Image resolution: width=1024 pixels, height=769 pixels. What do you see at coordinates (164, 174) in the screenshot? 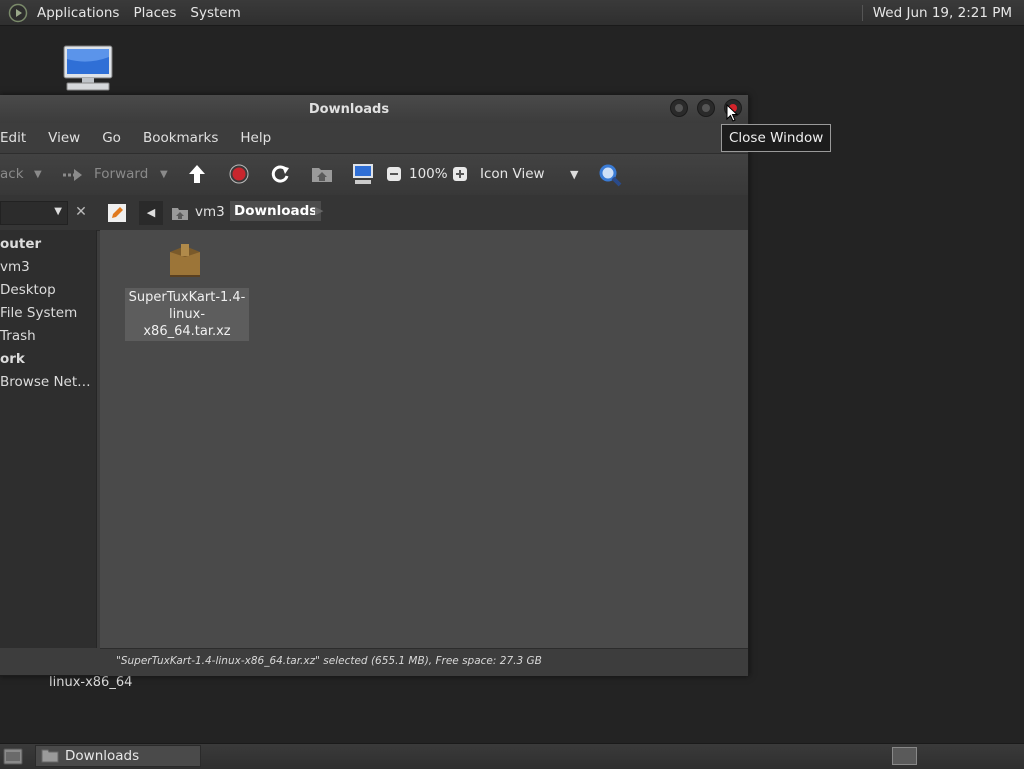
I see `forward-dropdown-icon: ▼` at bounding box center [164, 174].